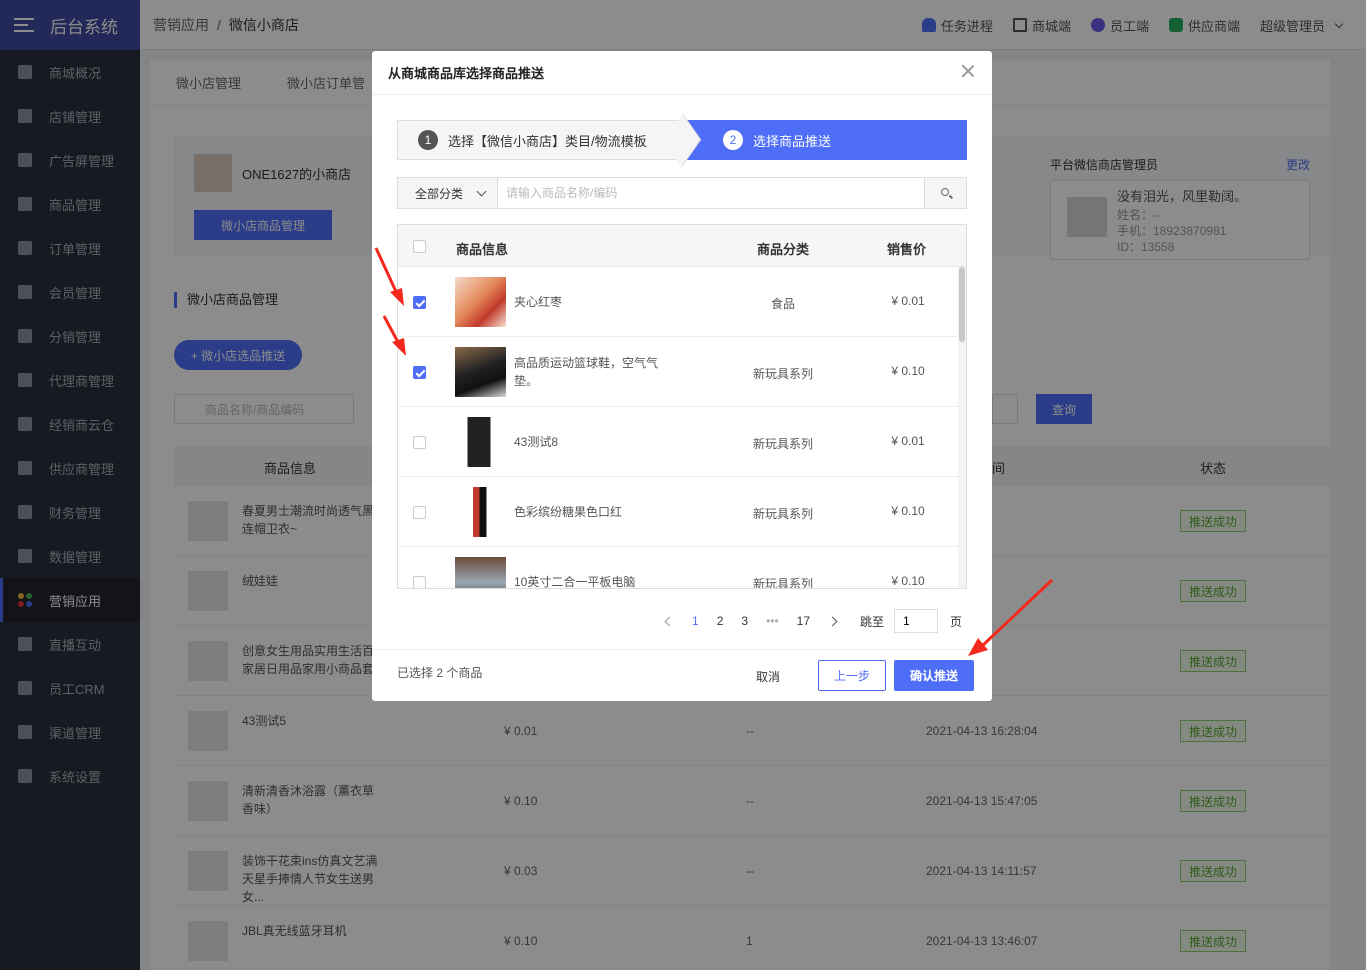 The image size is (1366, 970). Describe the element at coordinates (907, 249) in the screenshot. I see `col-price: 销售价` at that location.